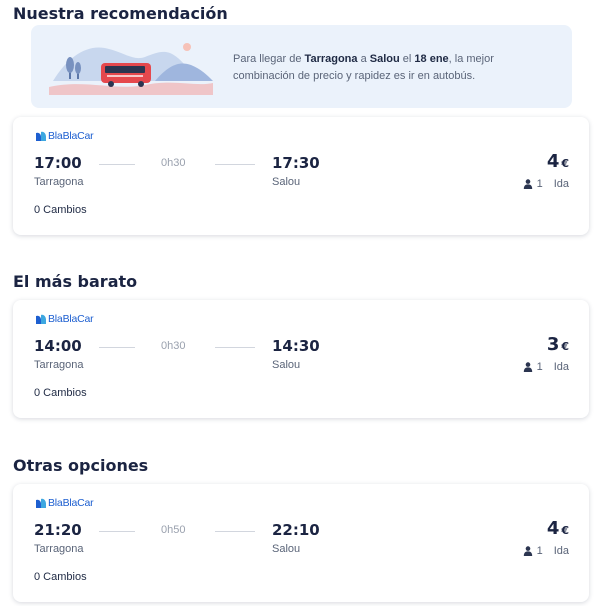 The height and width of the screenshot is (606, 600). I want to click on departure-time: 14:00, so click(58, 346).